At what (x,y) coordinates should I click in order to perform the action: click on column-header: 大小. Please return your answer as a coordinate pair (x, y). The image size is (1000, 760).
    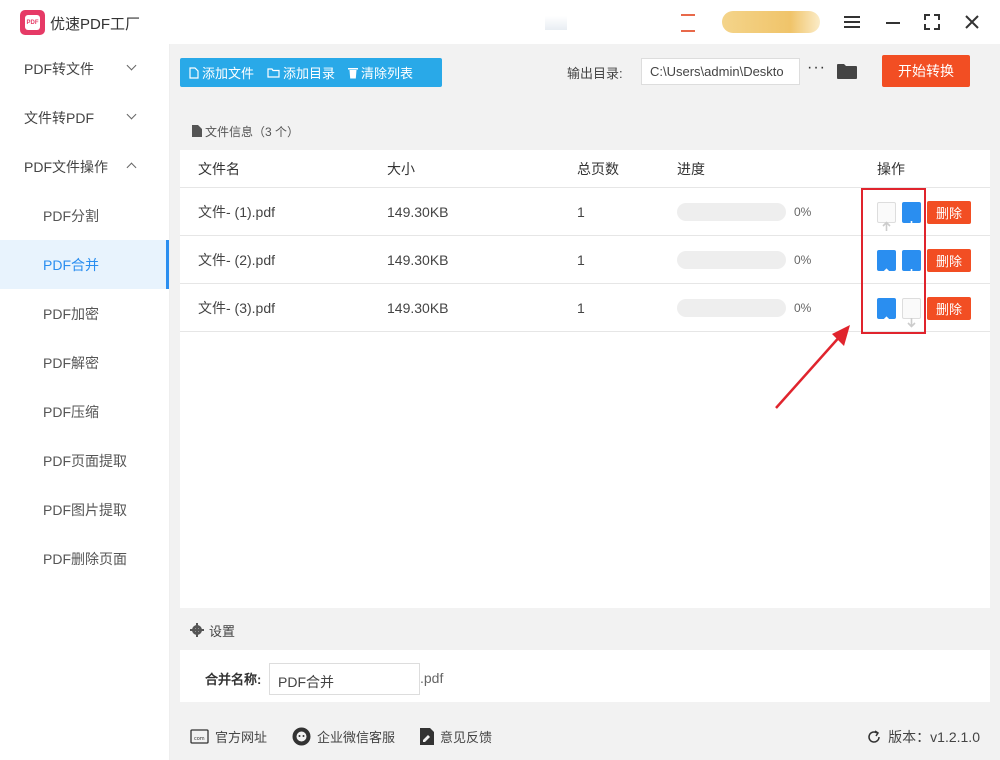
    Looking at the image, I should click on (401, 169).